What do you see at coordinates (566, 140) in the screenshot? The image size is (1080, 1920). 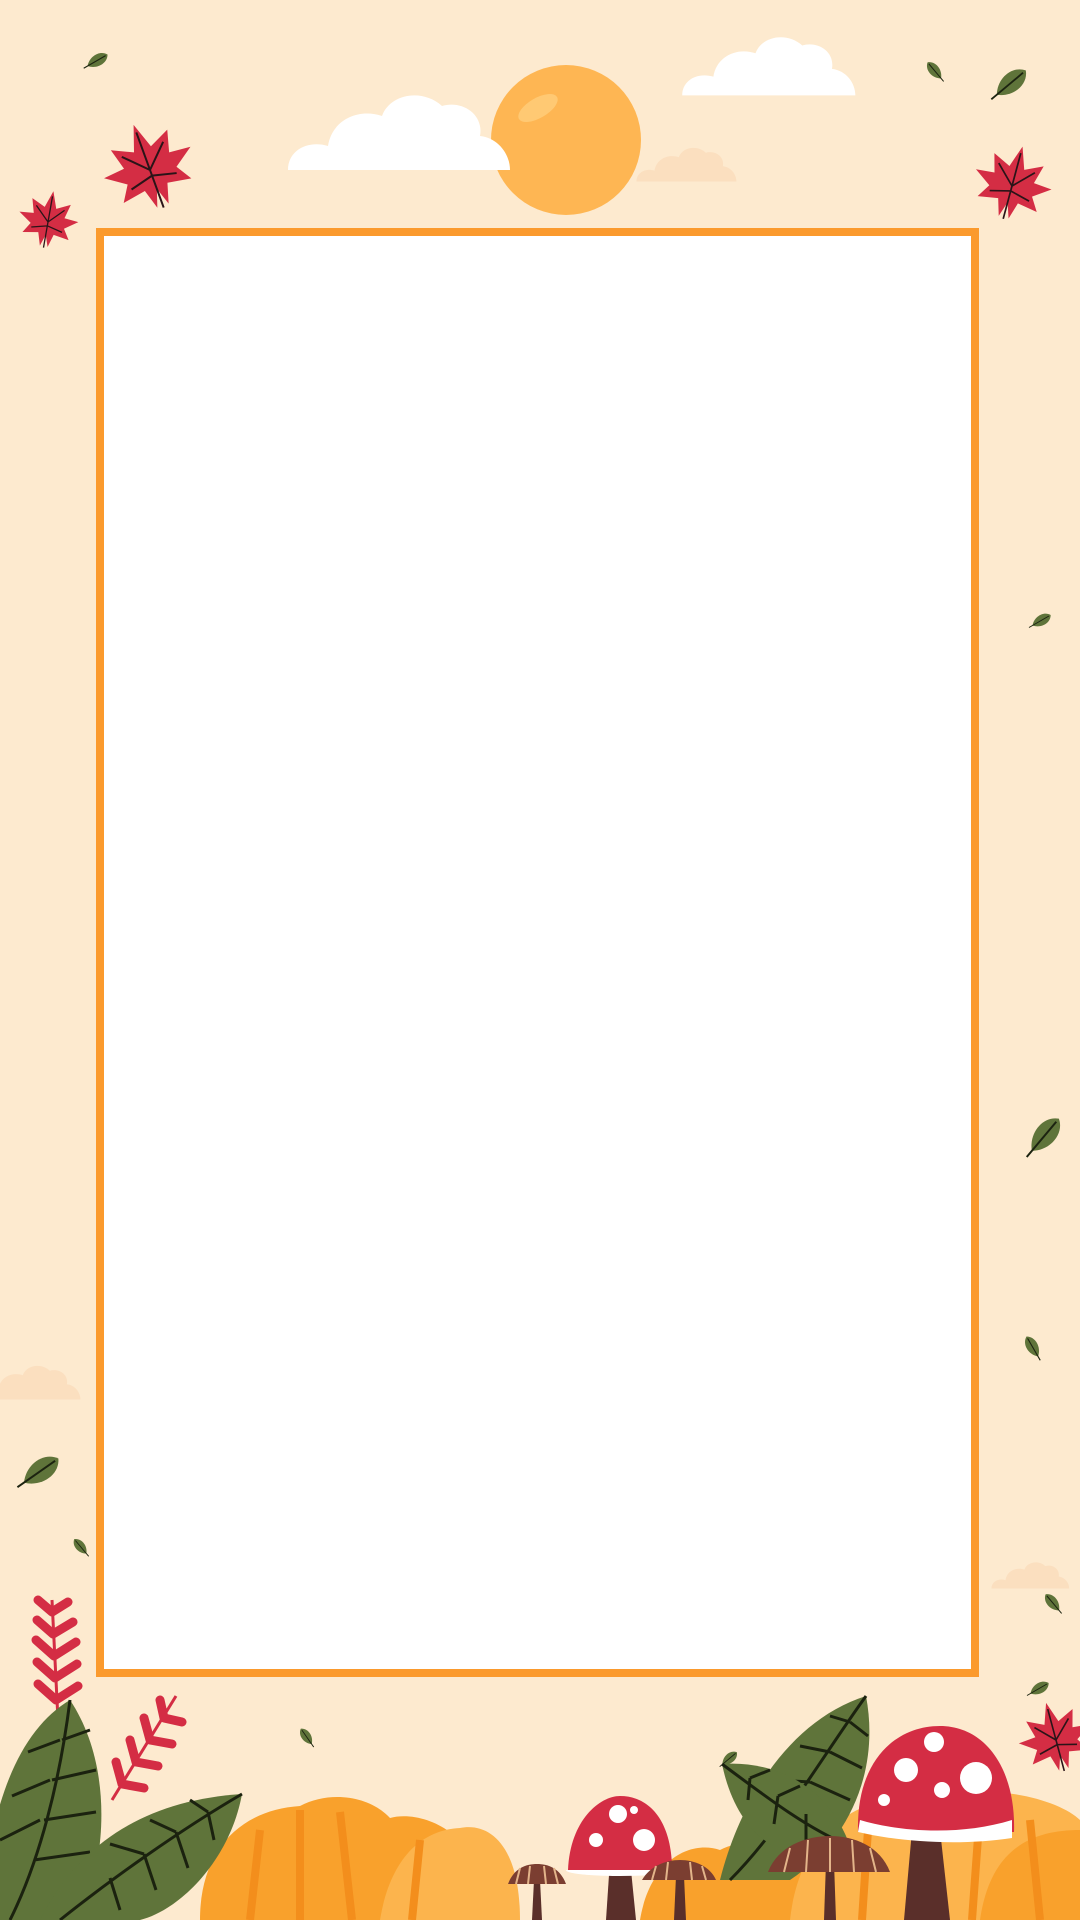 I see `sun-icon` at bounding box center [566, 140].